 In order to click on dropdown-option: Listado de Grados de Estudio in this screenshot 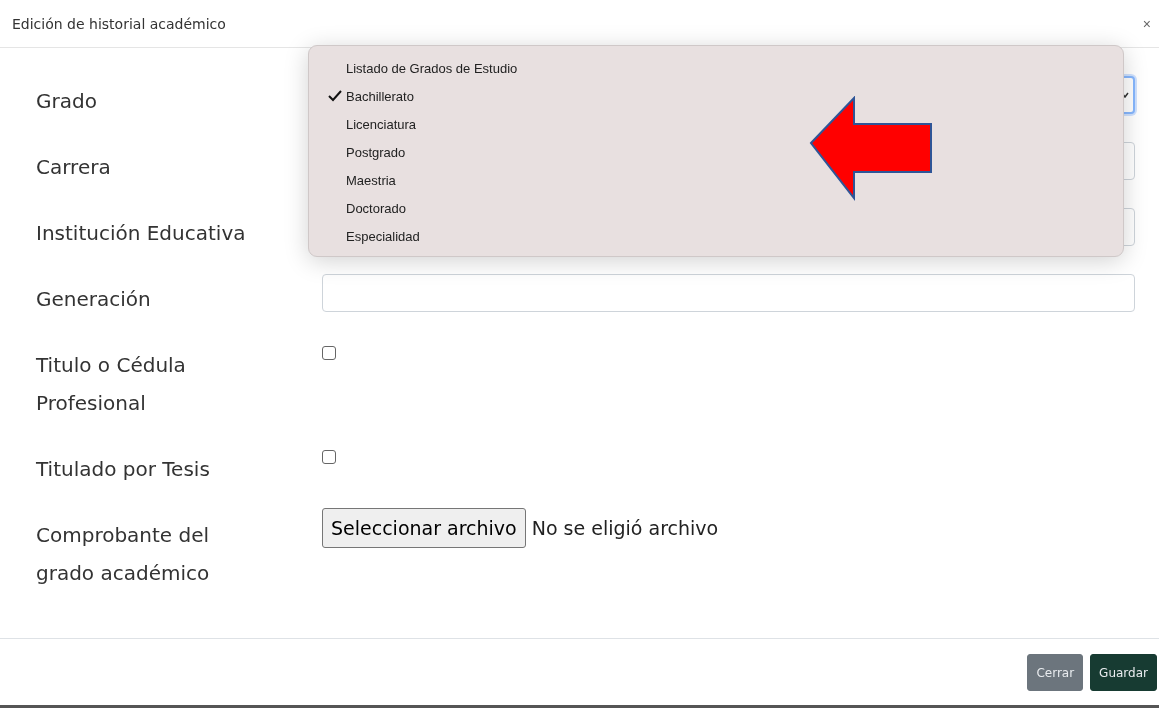, I will do `click(716, 68)`.